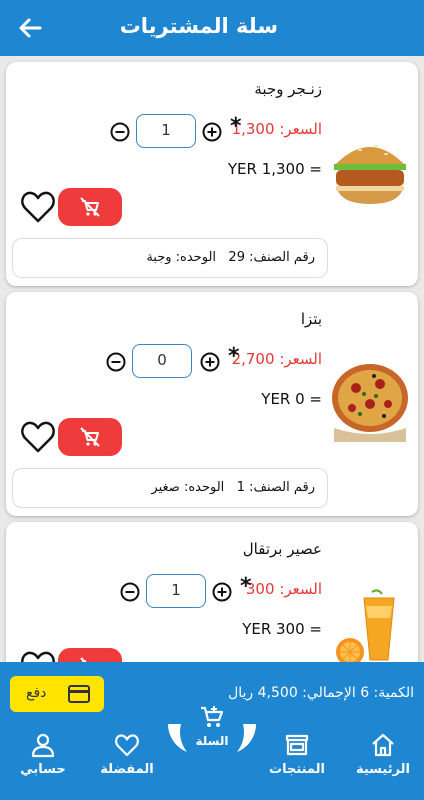  I want to click on item-total: = YER 300, so click(282, 629).